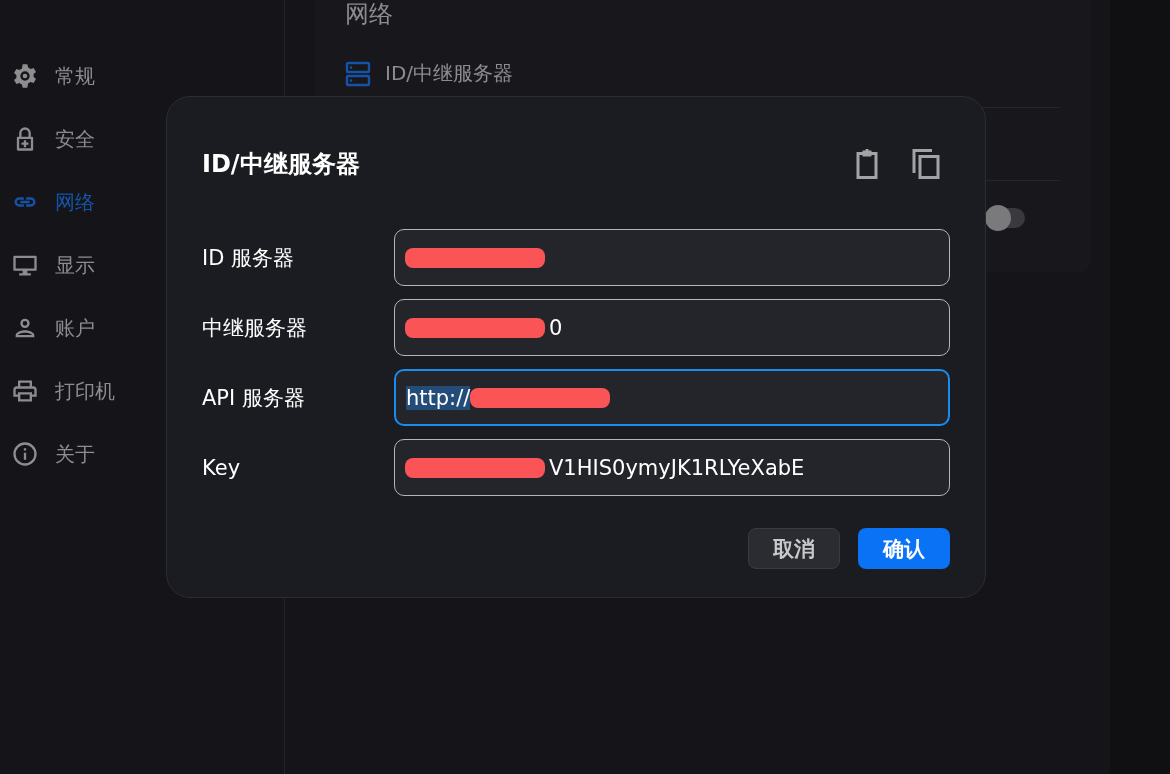  I want to click on input-field: http://, so click(672, 397).